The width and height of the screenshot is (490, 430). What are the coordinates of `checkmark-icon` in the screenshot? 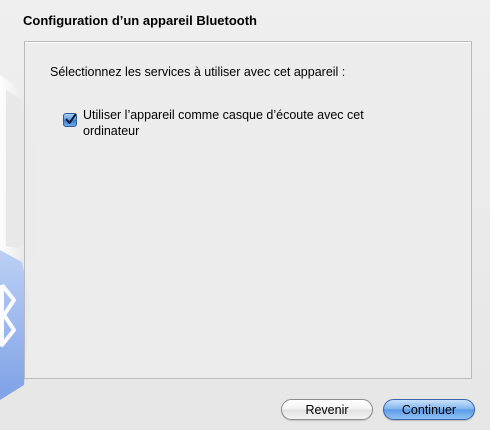 It's located at (71, 118).